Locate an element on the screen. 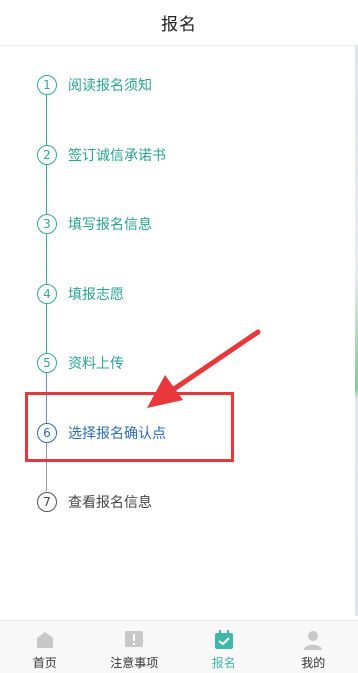 Image resolution: width=358 pixels, height=673 pixels. bottom-tab-bar: 首页 注意事项 报名 我的 is located at coordinates (179, 646).